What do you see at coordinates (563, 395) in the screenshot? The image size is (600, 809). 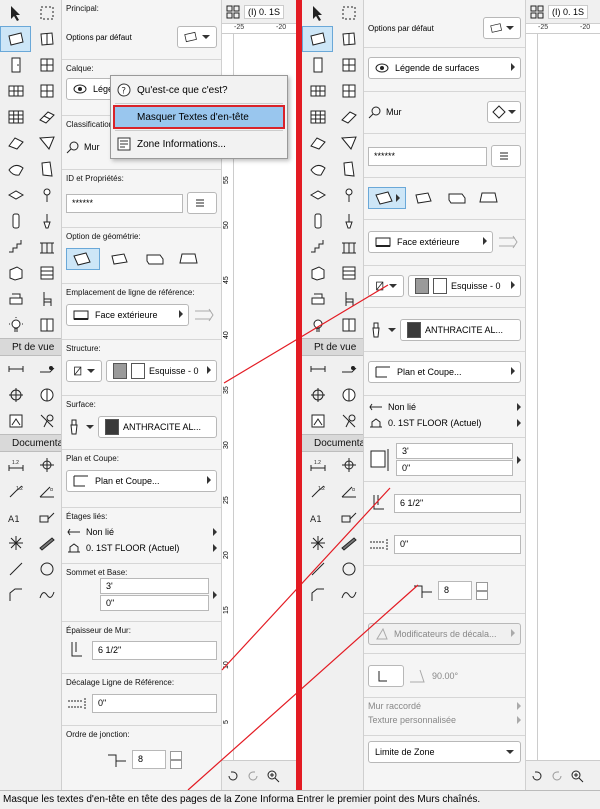 I see `right-canvas: (I) 0. 1S -25 -20` at bounding box center [563, 395].